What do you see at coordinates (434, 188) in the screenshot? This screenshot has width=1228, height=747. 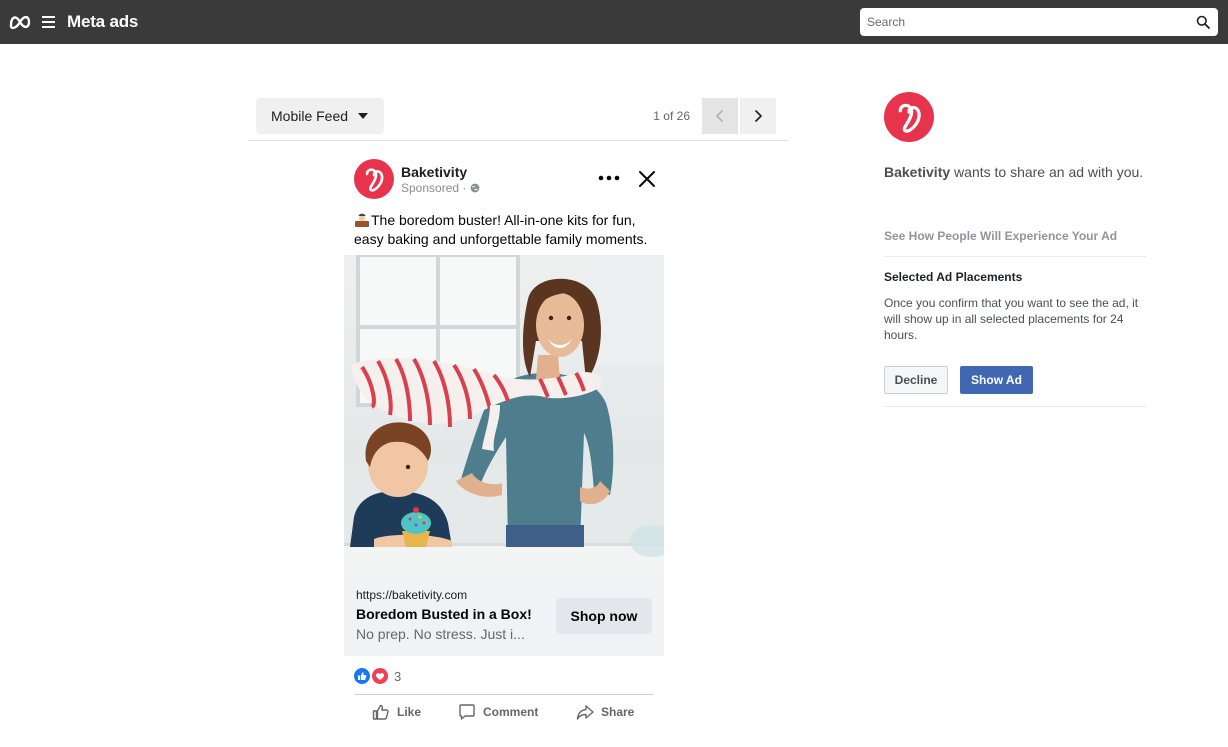 I see `sponsored-text: Sponsored ·` at bounding box center [434, 188].